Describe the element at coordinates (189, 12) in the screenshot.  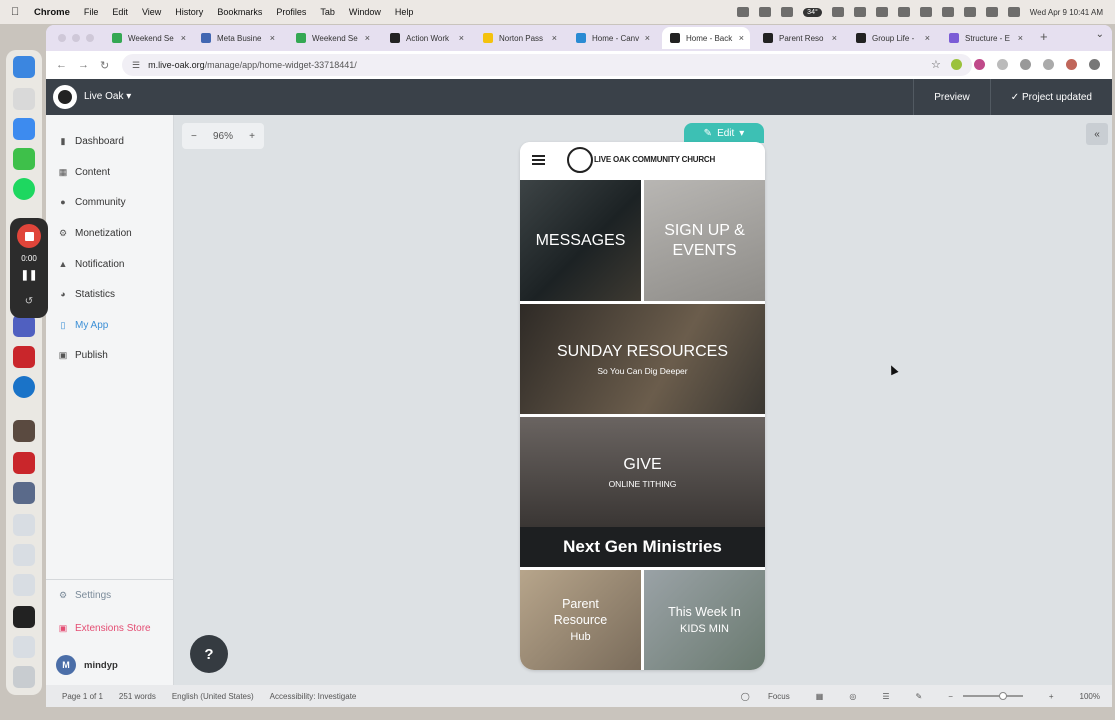
I see `menu-history: History` at that location.